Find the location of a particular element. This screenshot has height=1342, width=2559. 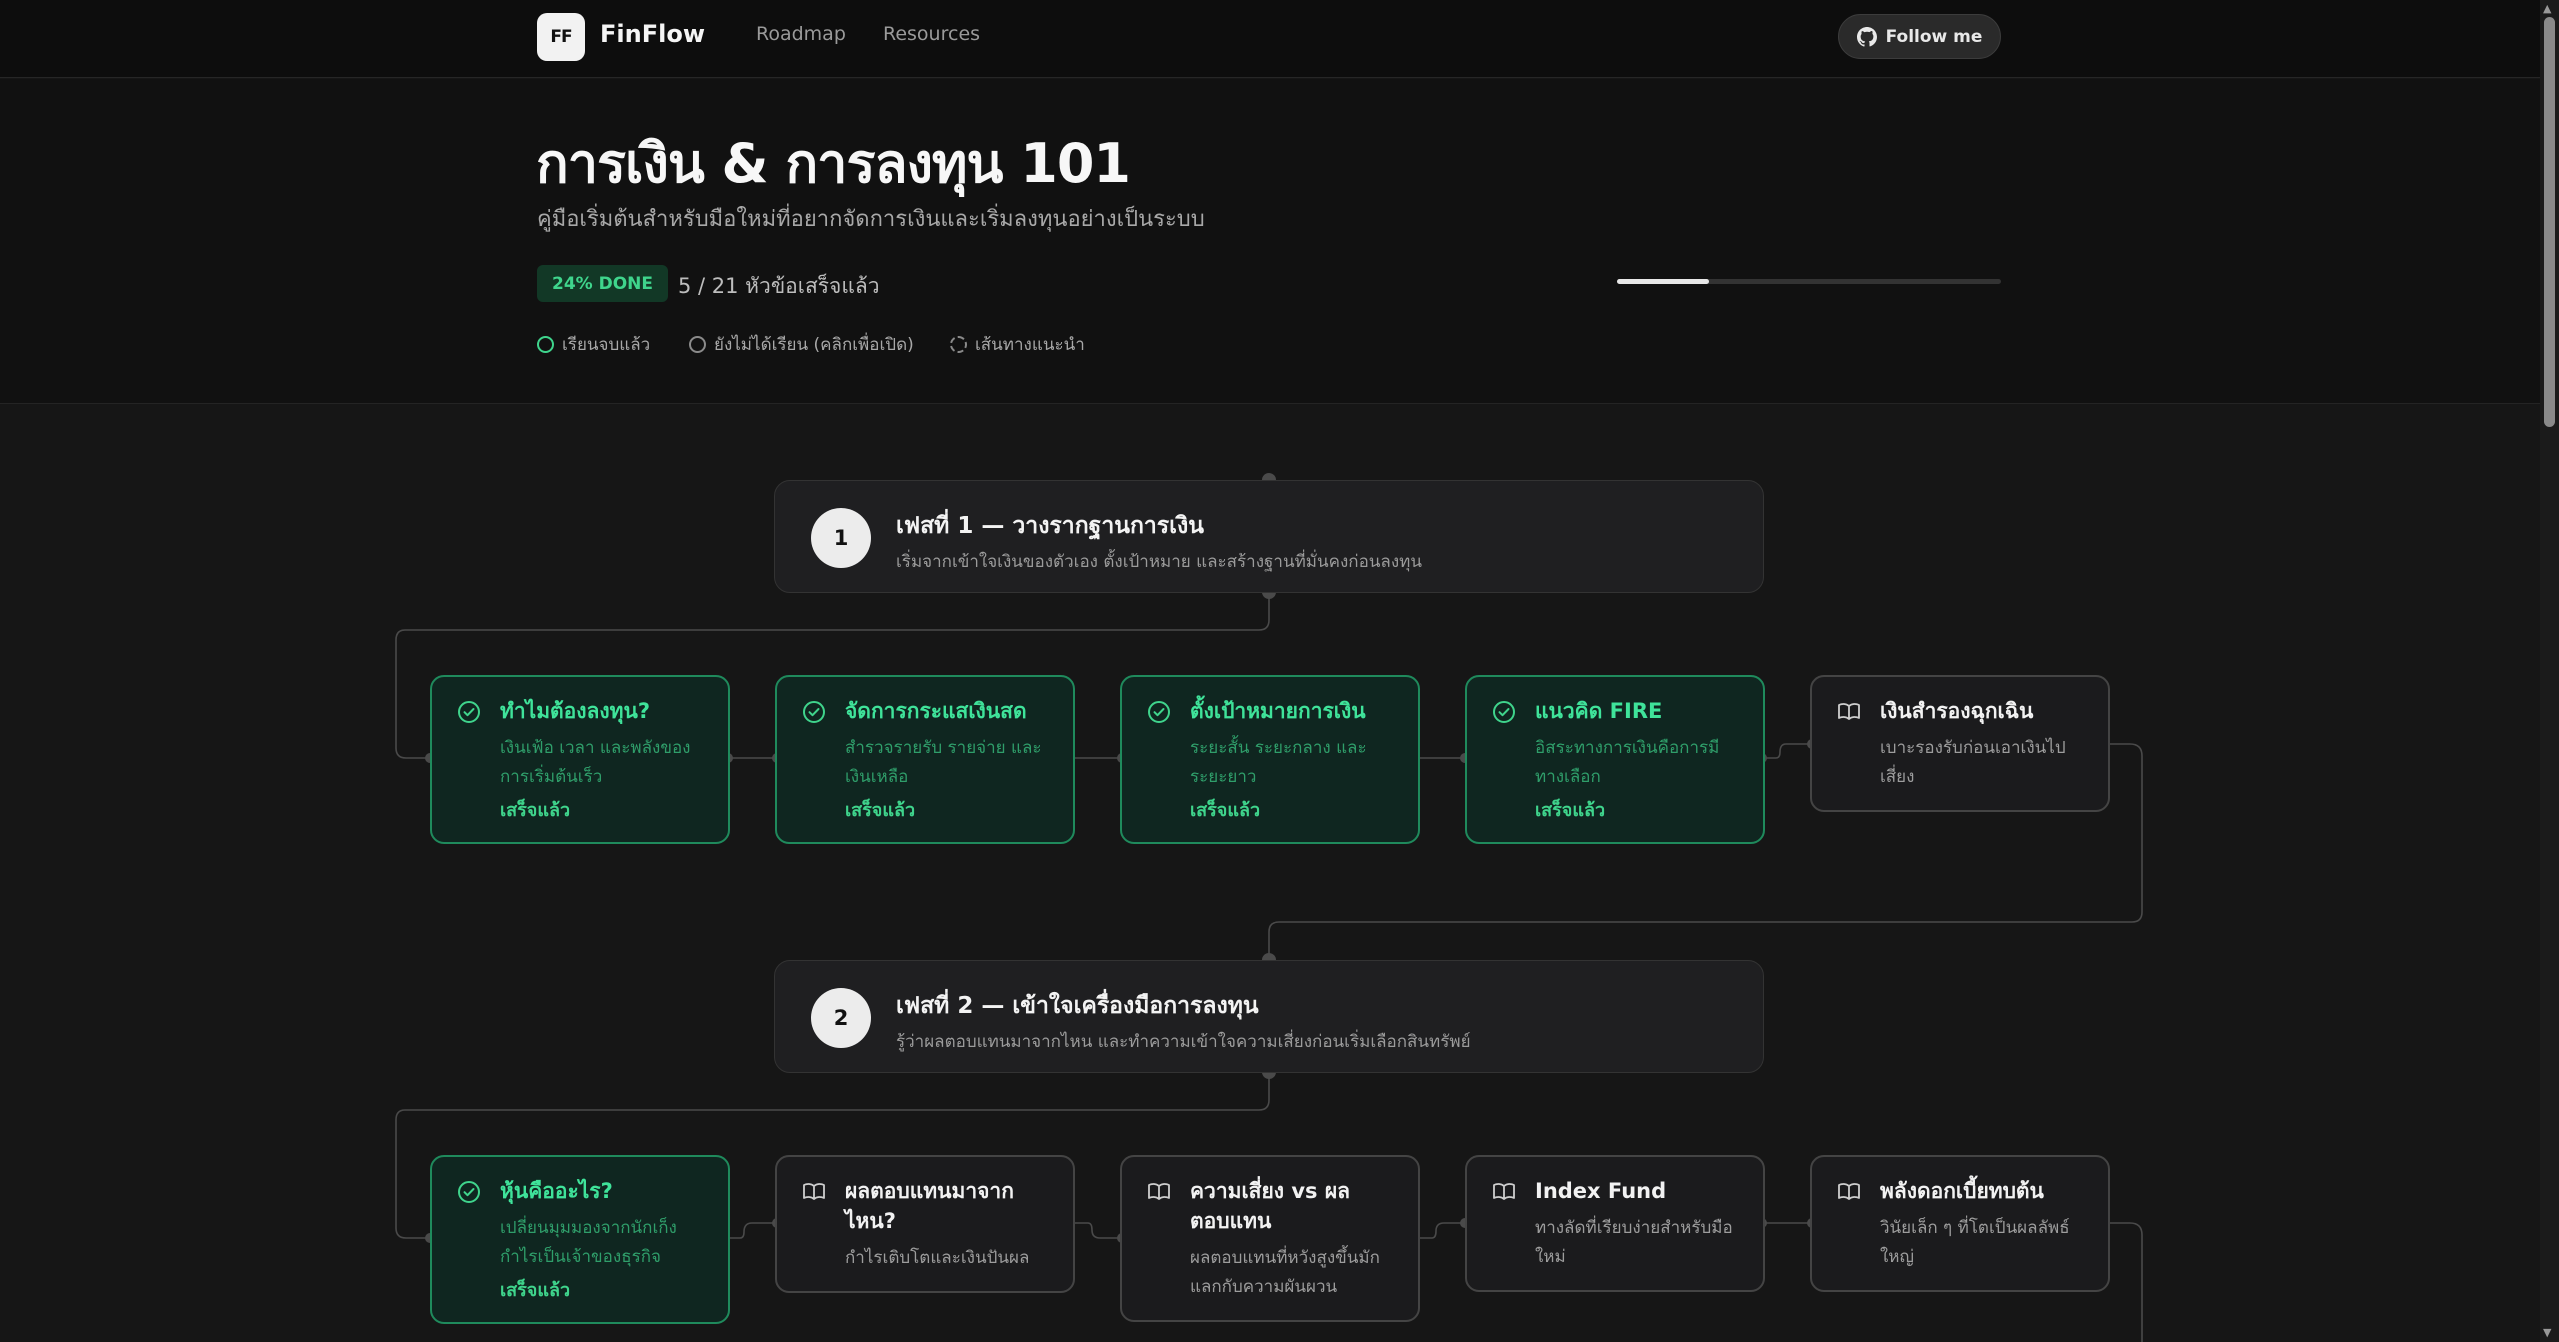

topic-title: เงินสำรองฉุกเฉิน is located at coordinates (1957, 711).